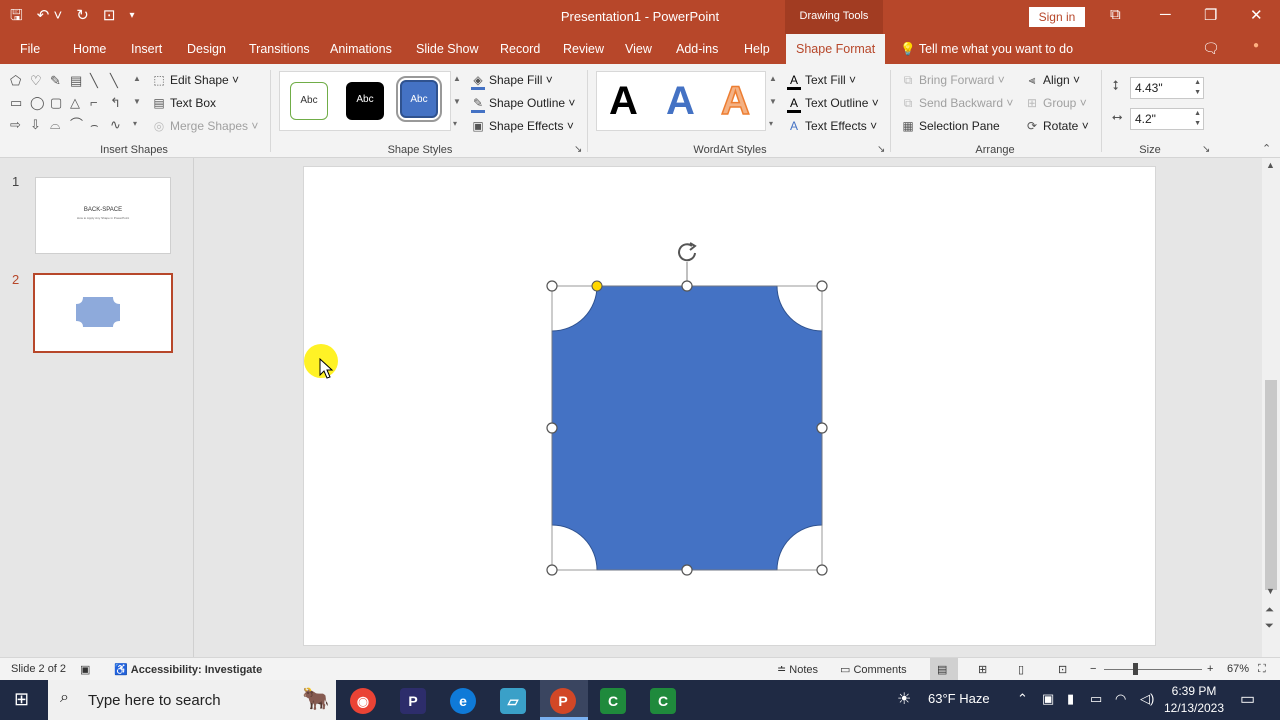  What do you see at coordinates (363, 701) in the screenshot?
I see `chrome-icon: ◉` at bounding box center [363, 701].